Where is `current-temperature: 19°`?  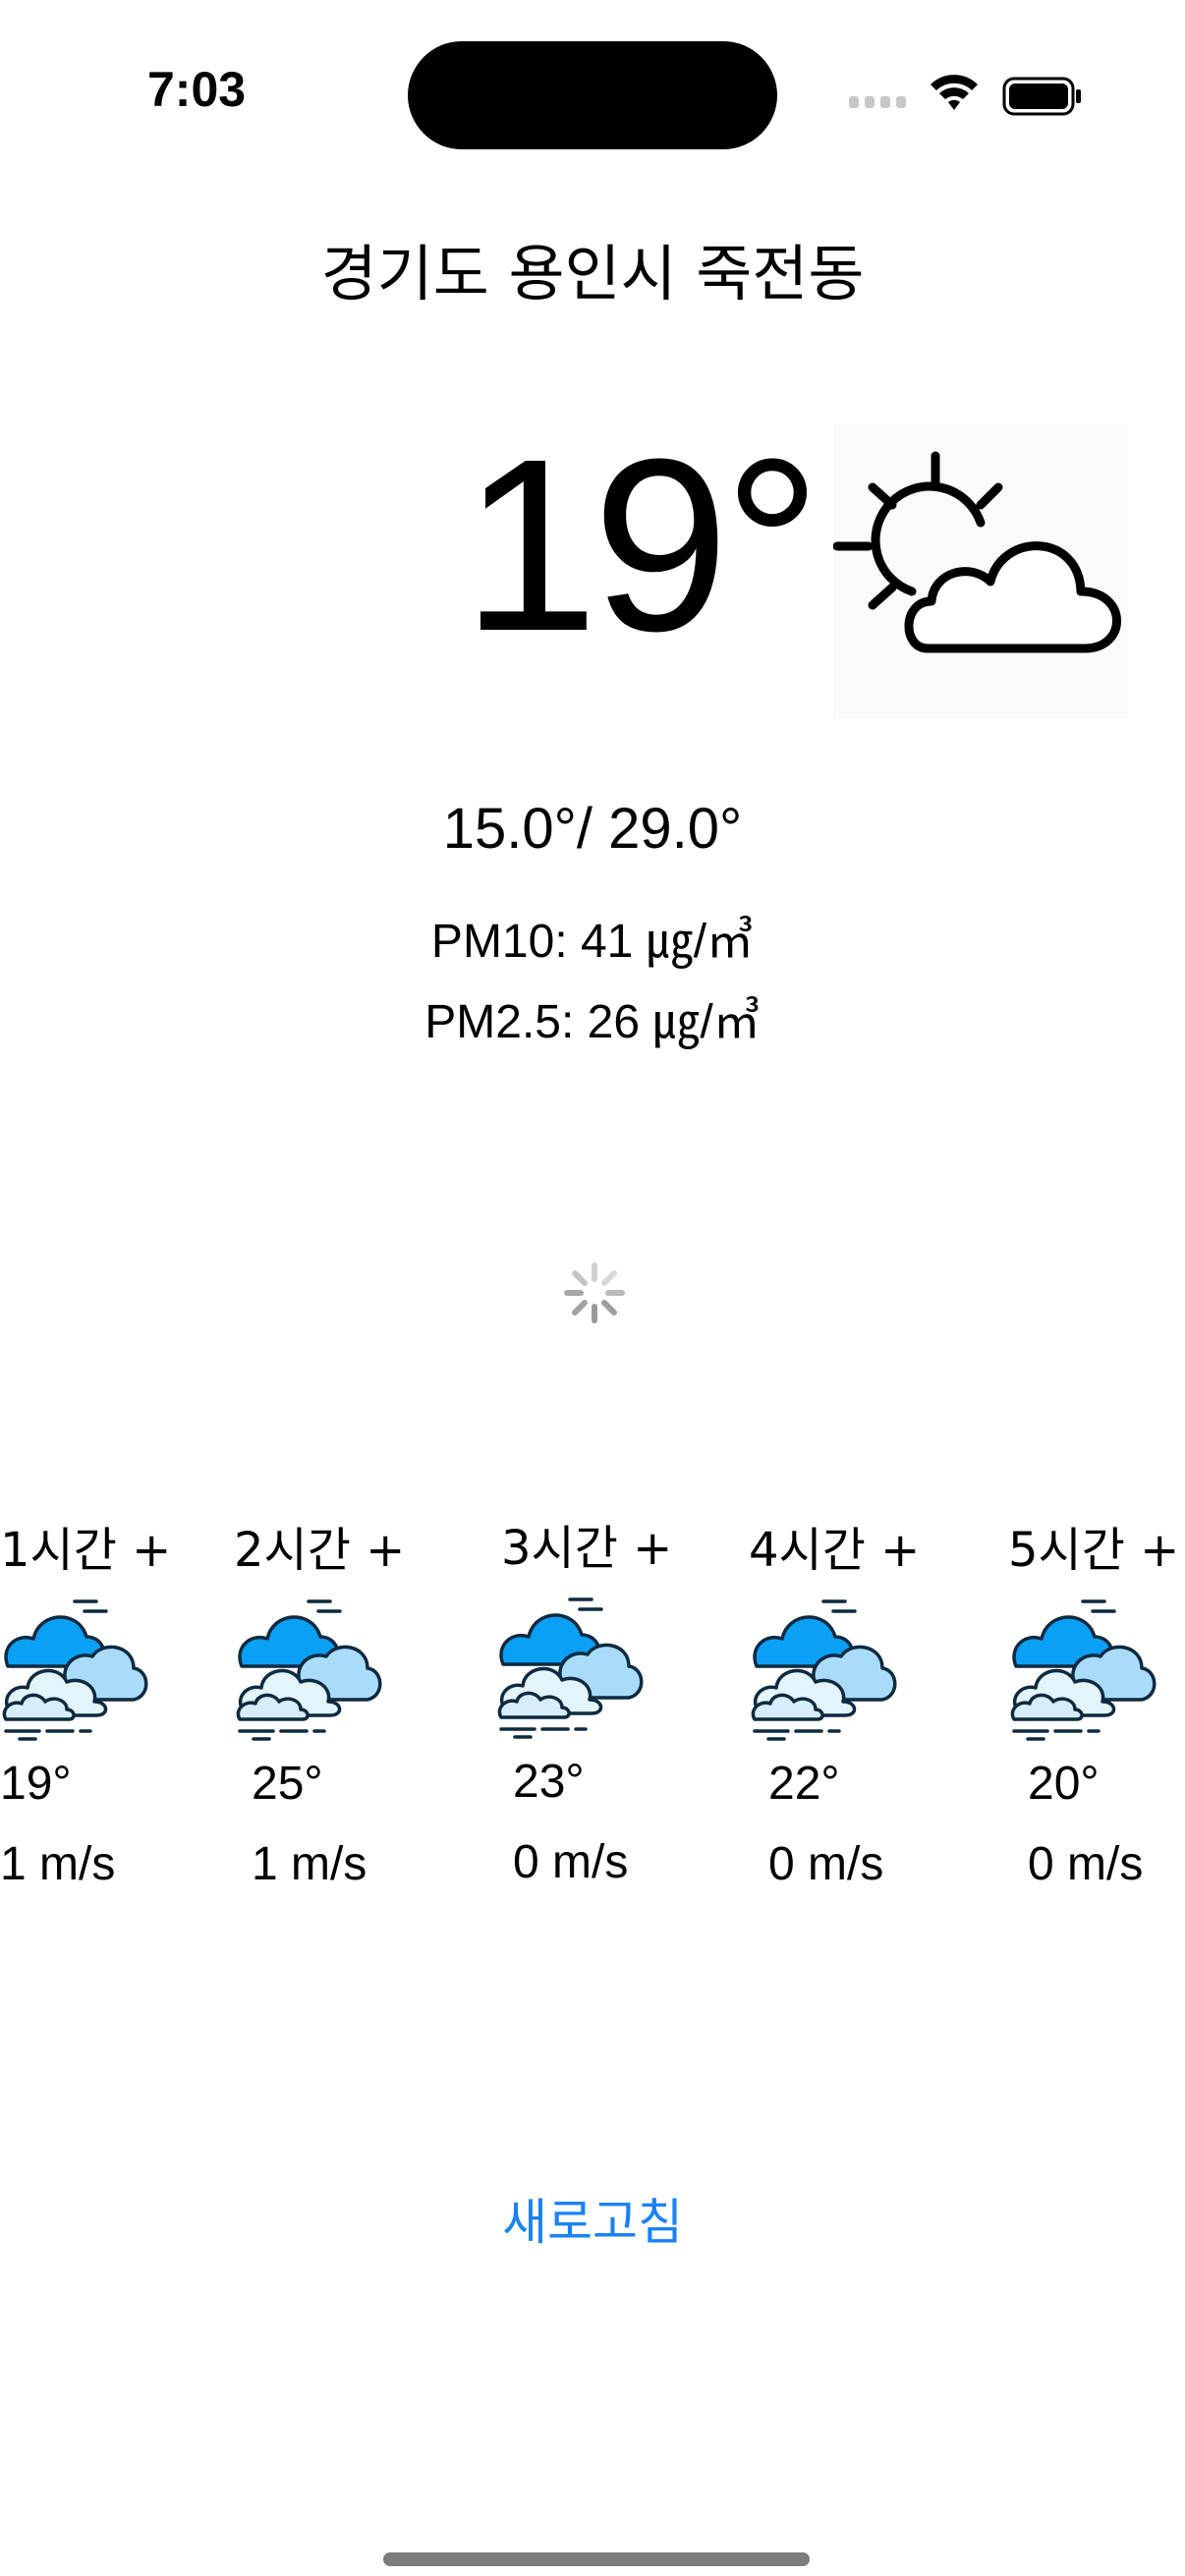 current-temperature: 19° is located at coordinates (641, 545).